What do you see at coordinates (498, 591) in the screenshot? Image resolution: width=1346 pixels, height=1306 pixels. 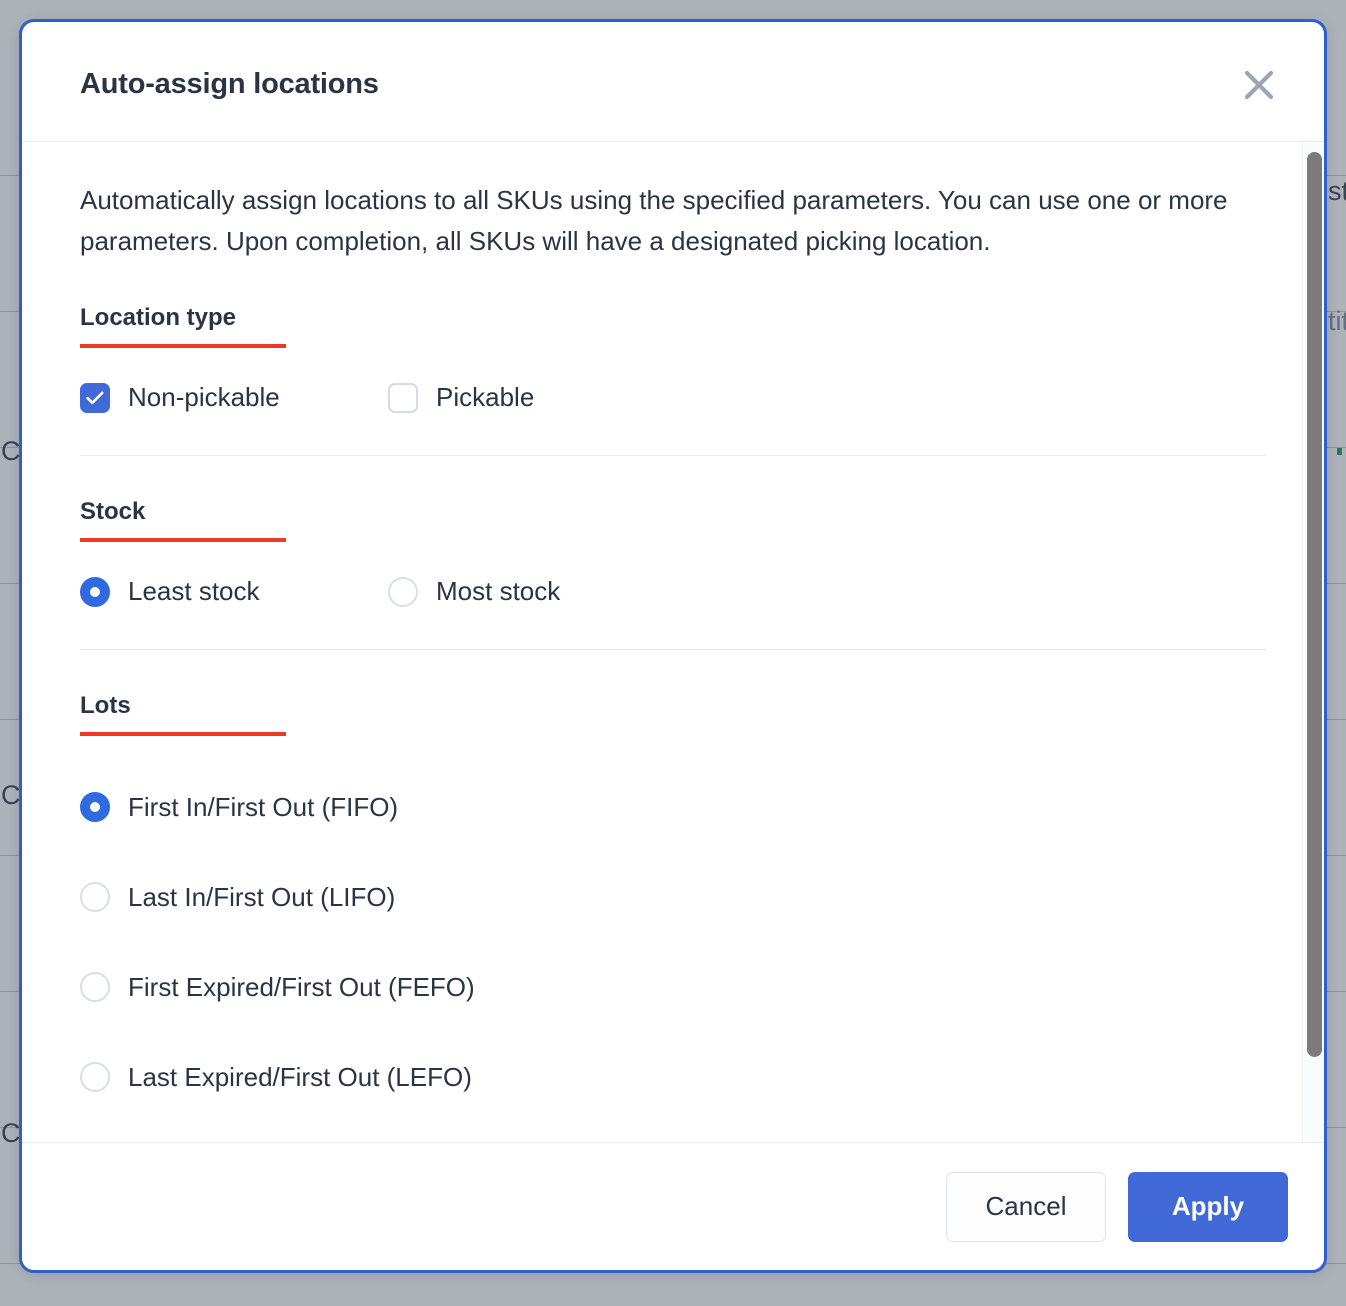 I see `radio-label-most-stock: Most stock` at bounding box center [498, 591].